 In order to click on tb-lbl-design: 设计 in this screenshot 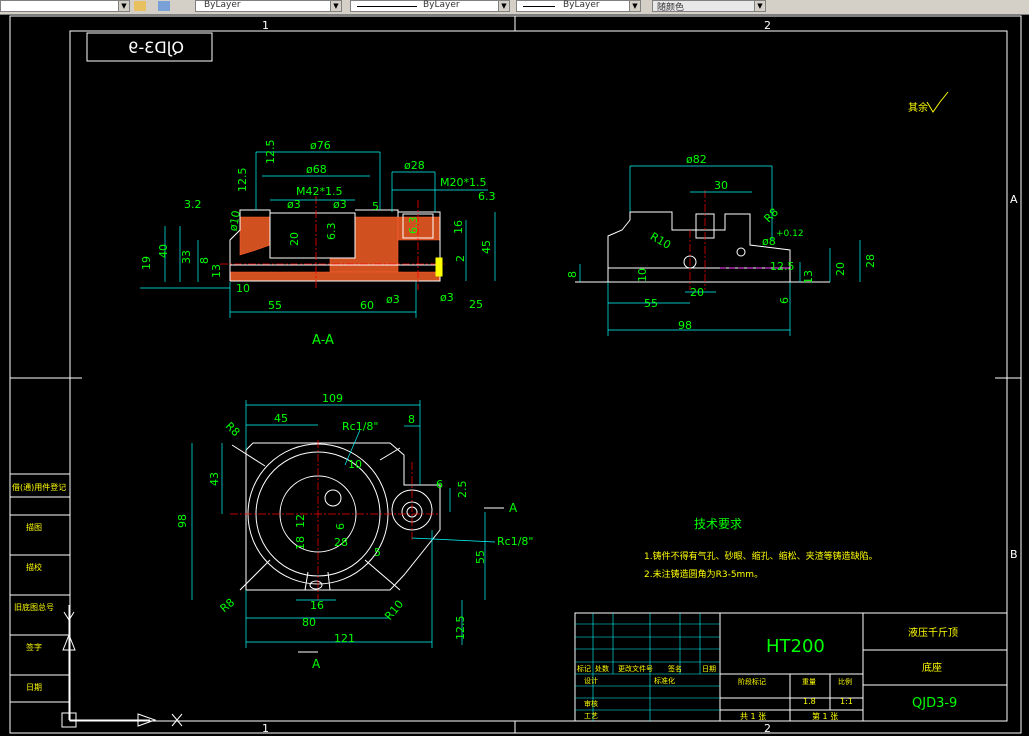, I will do `click(591, 680)`.